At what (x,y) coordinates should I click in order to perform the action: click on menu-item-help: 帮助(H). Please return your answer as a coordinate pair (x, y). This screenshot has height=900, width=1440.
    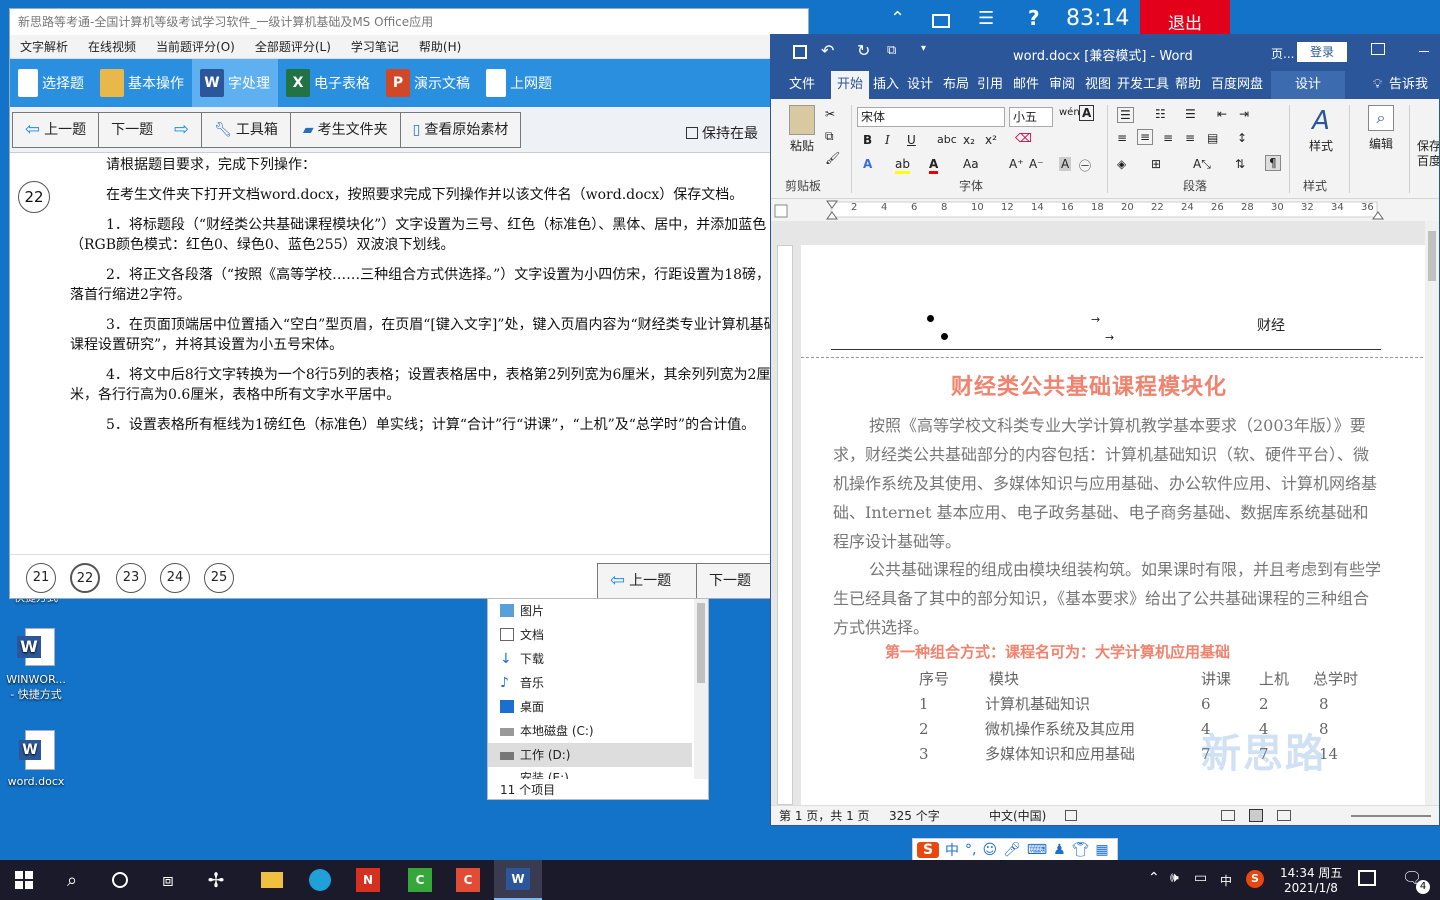
    Looking at the image, I should click on (440, 46).